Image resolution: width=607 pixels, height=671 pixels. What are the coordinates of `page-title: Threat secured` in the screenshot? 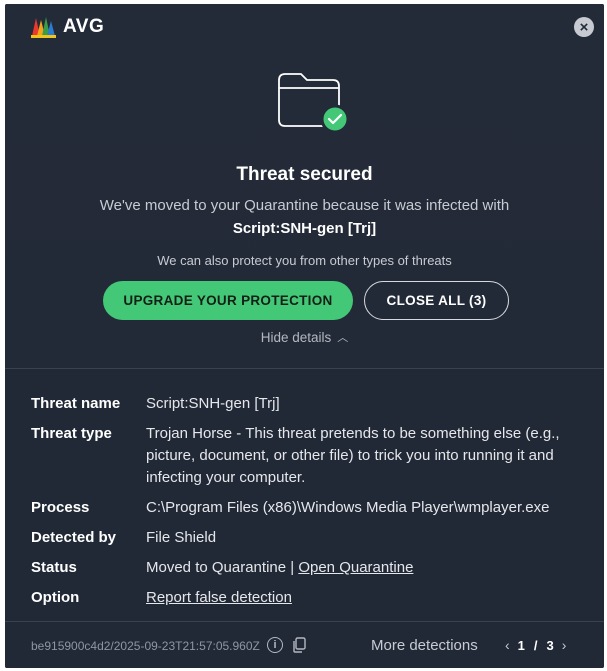 It's located at (304, 174).